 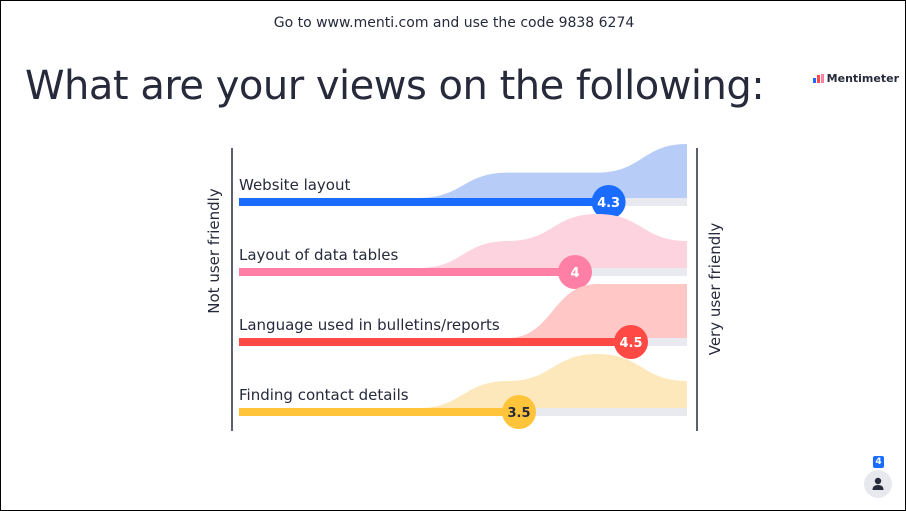 I want to click on statement-label: Language used in bulletins/reports, so click(x=369, y=325).